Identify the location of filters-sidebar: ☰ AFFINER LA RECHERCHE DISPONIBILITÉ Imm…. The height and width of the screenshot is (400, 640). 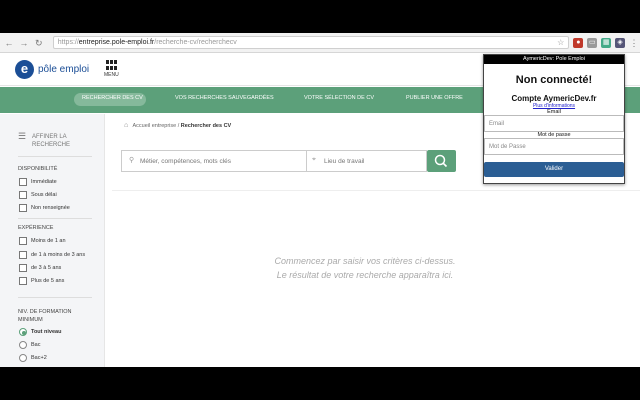
(52, 240).